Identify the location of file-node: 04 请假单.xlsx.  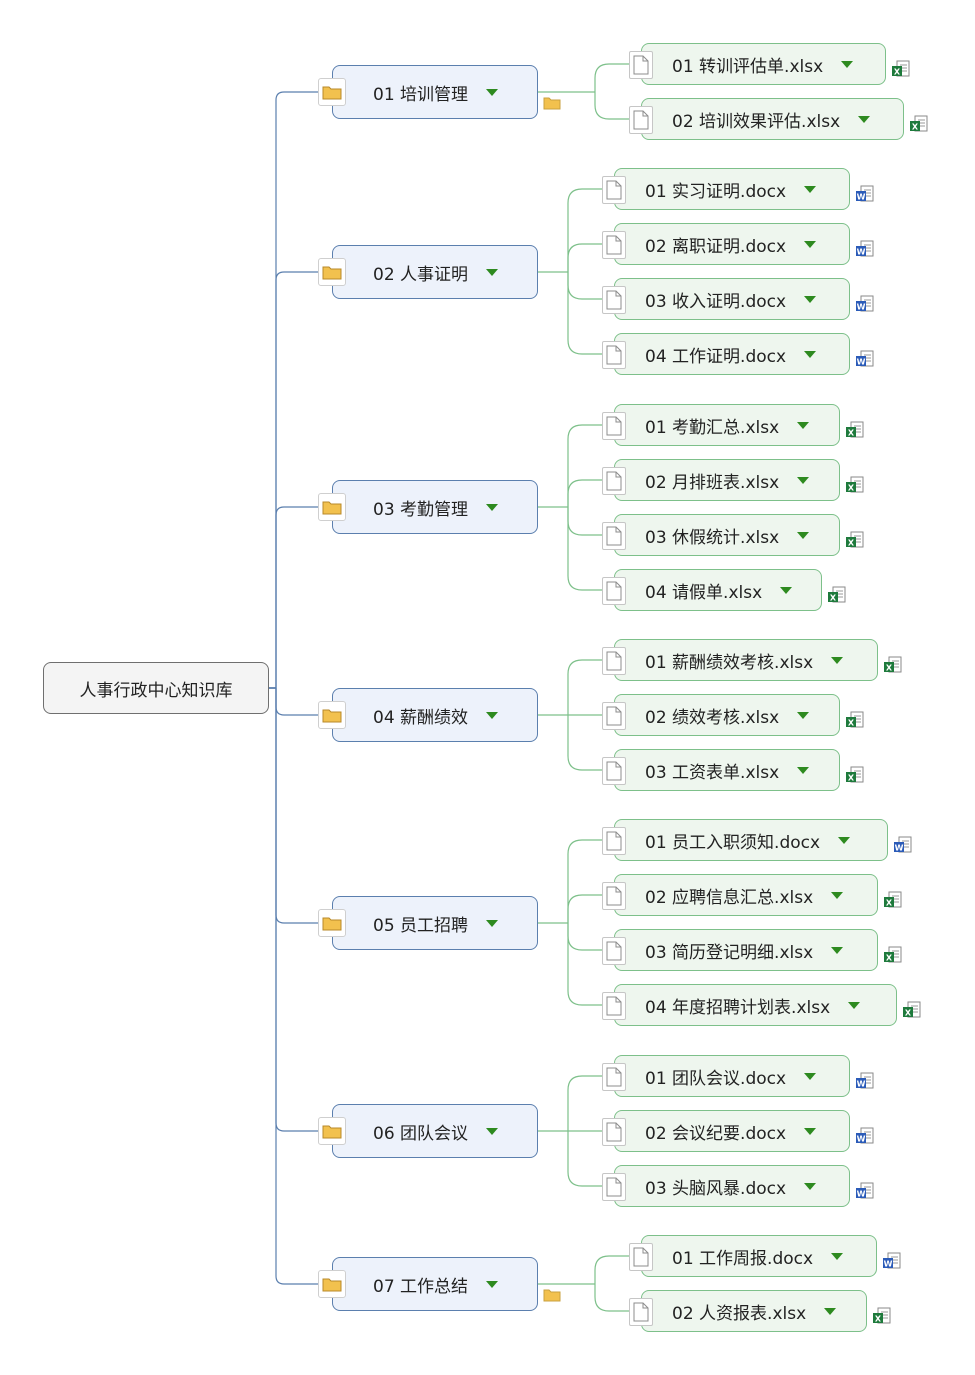
(712, 590).